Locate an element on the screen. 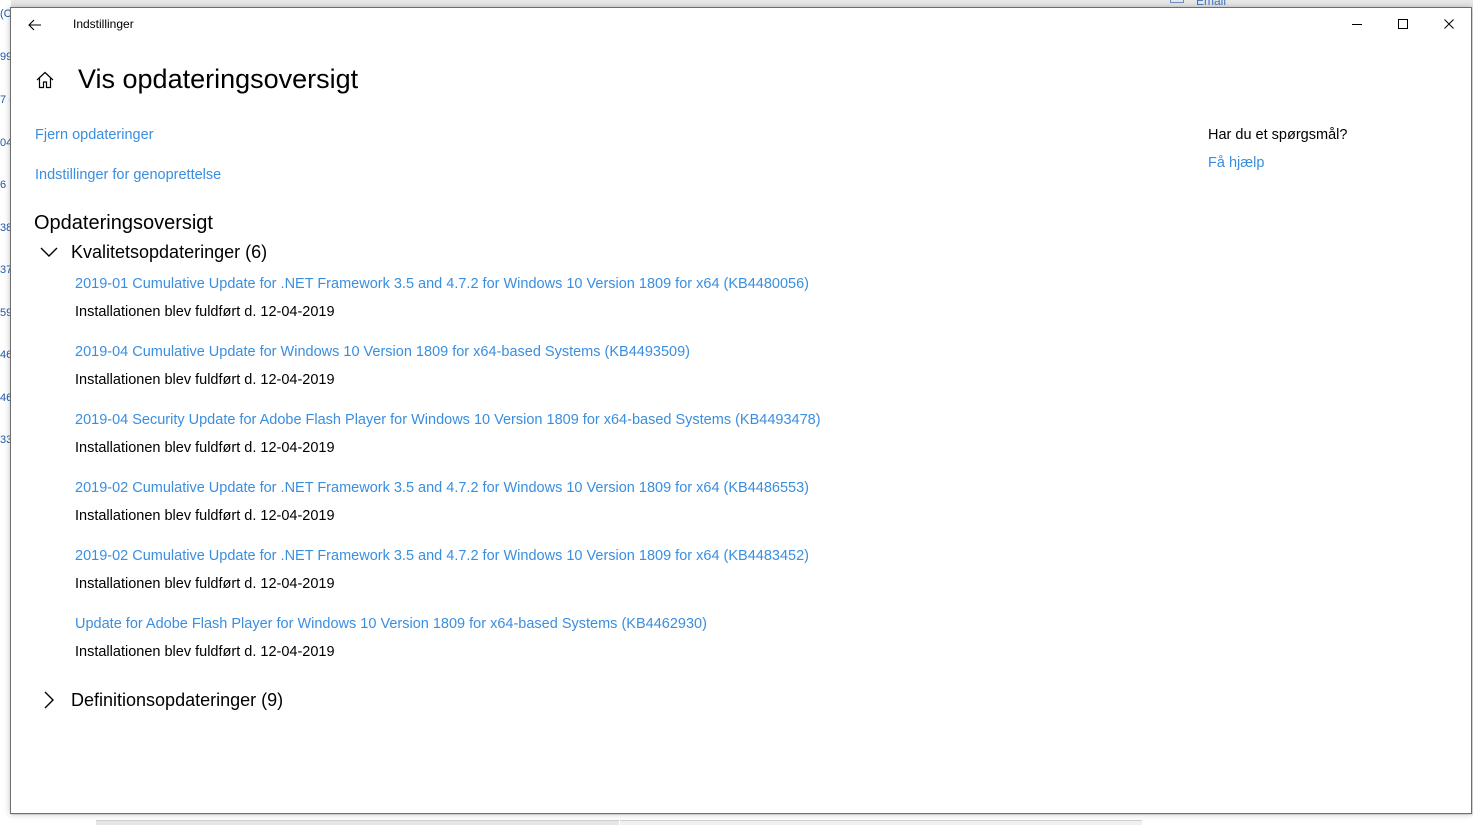 The height and width of the screenshot is (825, 1473). chevron-right-icon is located at coordinates (49, 700).